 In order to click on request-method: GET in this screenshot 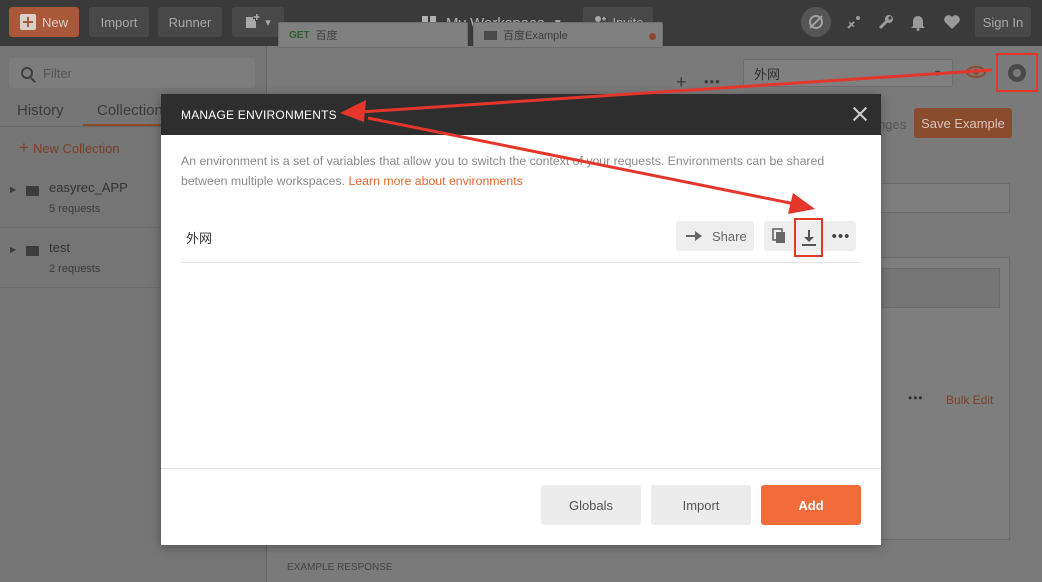, I will do `click(299, 35)`.